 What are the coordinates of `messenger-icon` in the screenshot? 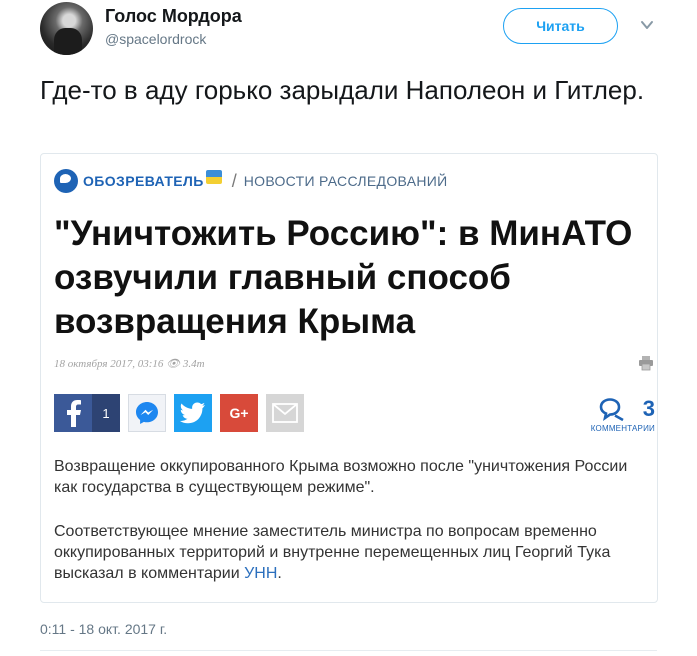 It's located at (147, 413).